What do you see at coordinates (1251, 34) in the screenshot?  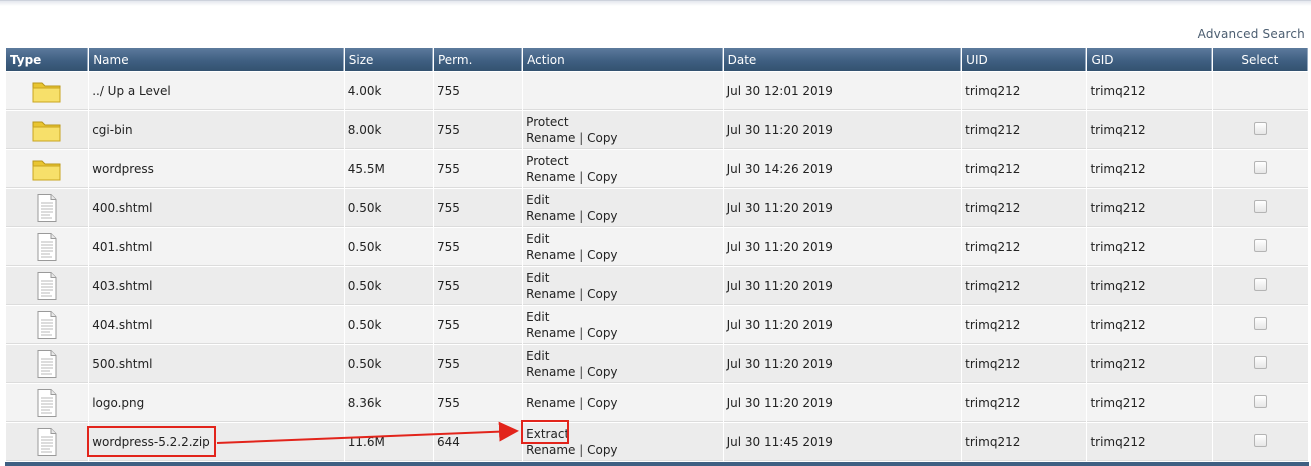 I see `advanced-search-link: Advanced Search` at bounding box center [1251, 34].